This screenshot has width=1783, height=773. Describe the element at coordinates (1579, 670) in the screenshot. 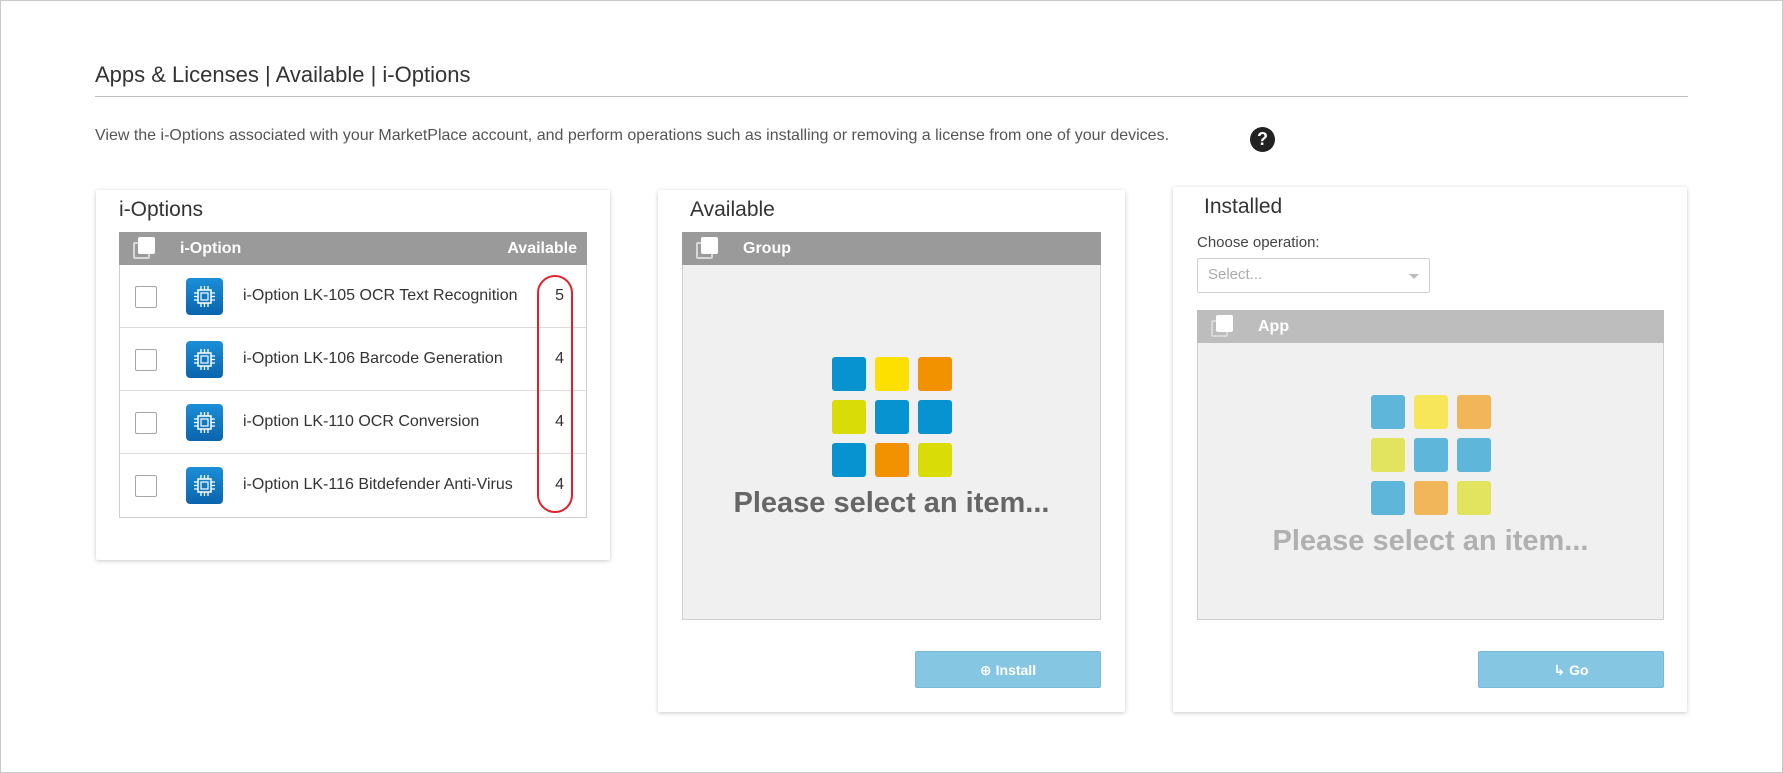

I see `go-button-label: Go` at that location.